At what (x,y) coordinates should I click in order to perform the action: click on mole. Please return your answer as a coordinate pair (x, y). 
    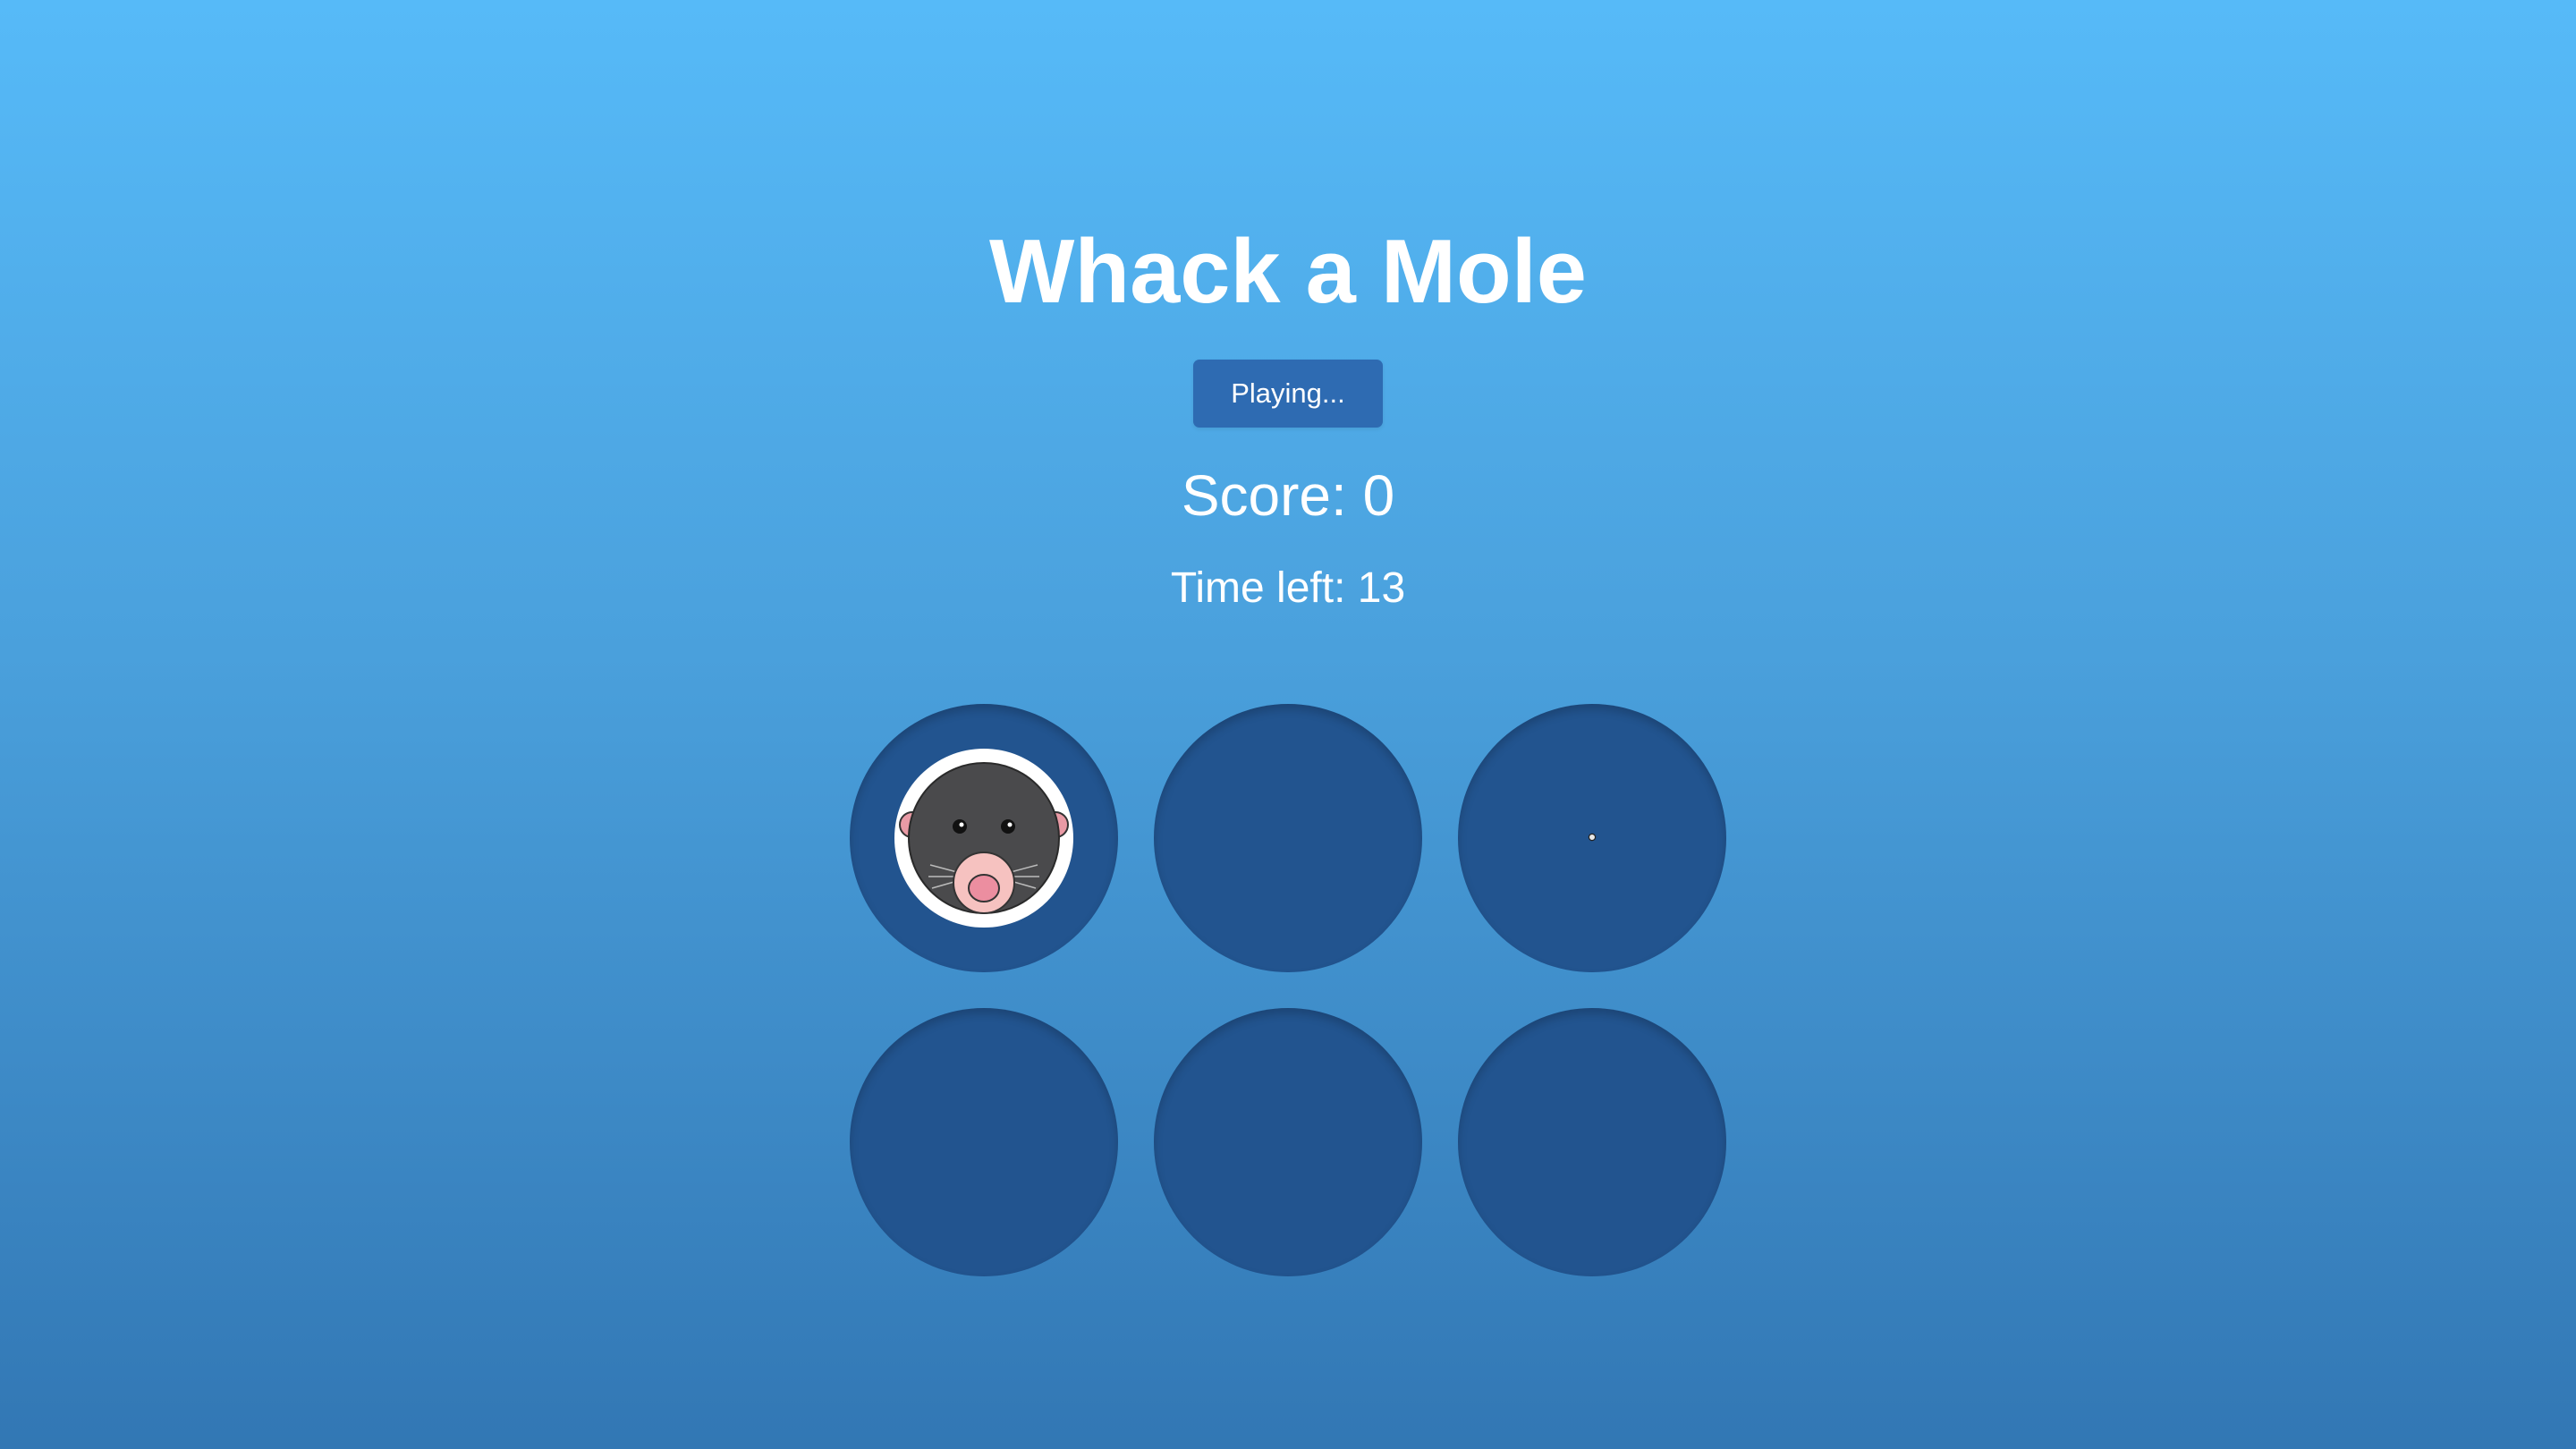
    Looking at the image, I should click on (983, 838).